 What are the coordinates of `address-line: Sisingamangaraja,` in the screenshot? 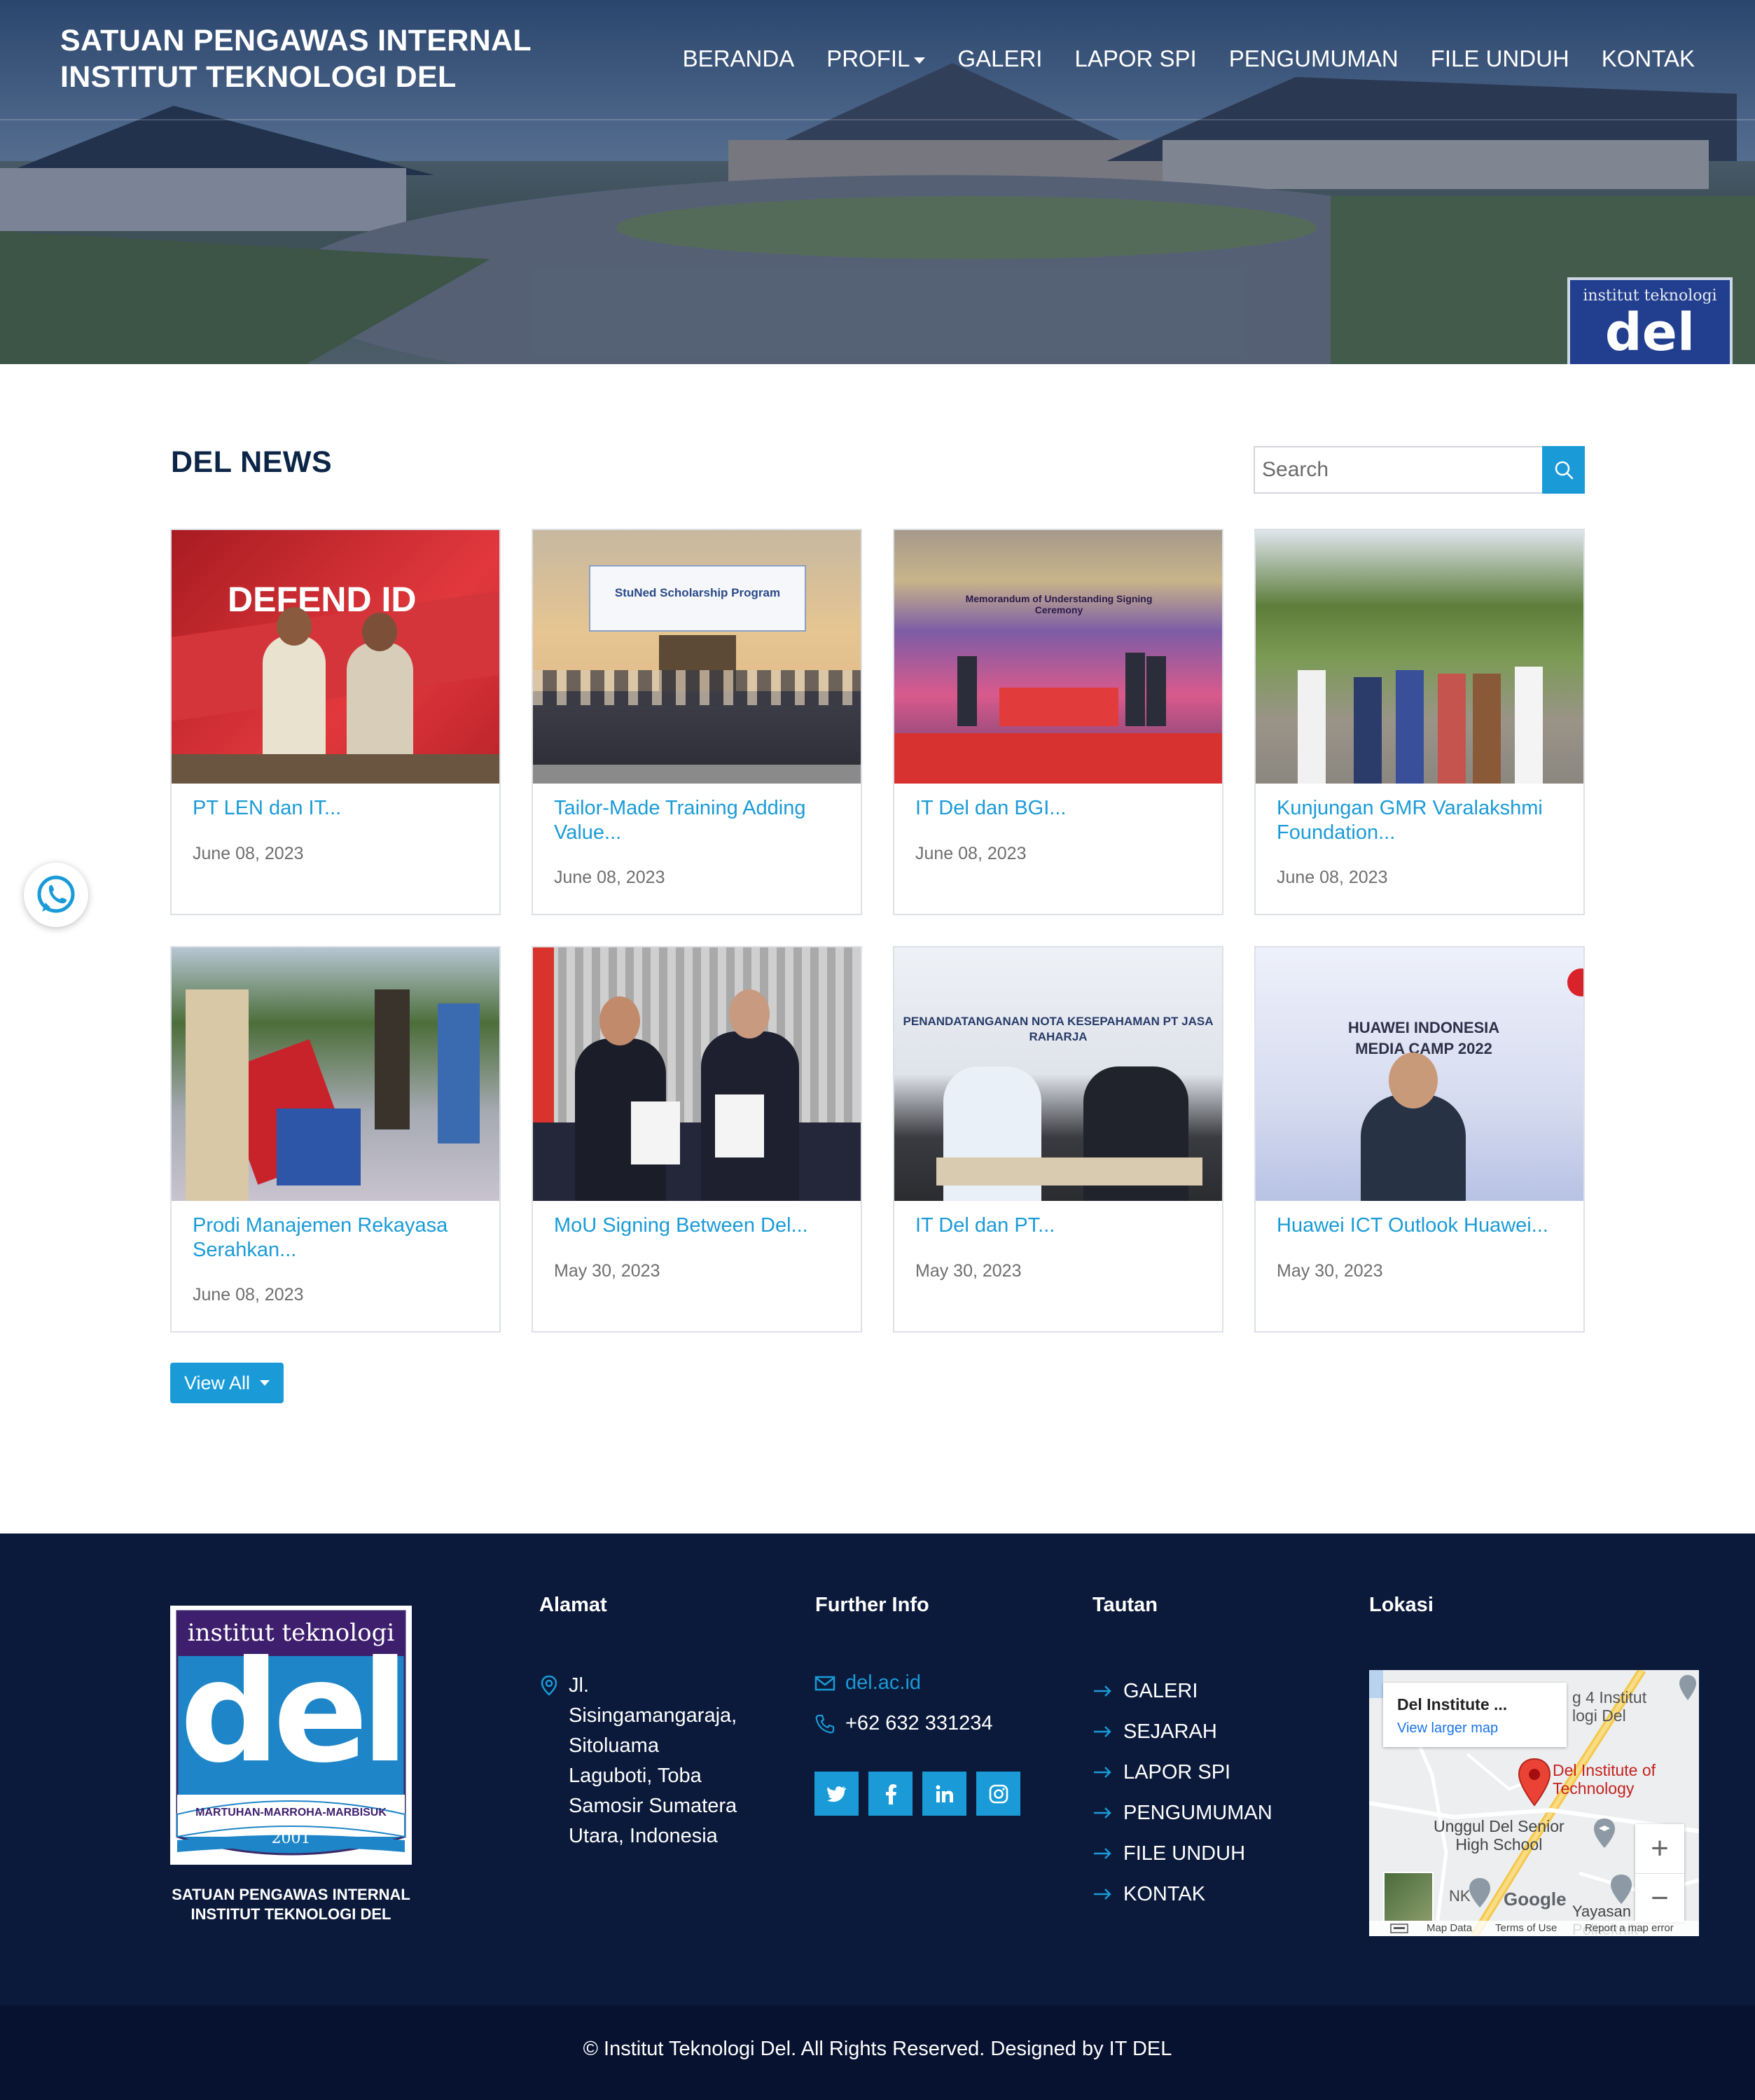 It's located at (653, 1715).